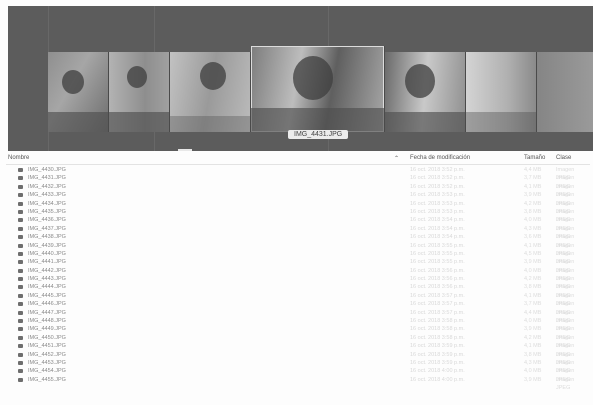 The width and height of the screenshot is (593, 405). Describe the element at coordinates (533, 170) in the screenshot. I see `file-size: 4,4 MB` at that location.